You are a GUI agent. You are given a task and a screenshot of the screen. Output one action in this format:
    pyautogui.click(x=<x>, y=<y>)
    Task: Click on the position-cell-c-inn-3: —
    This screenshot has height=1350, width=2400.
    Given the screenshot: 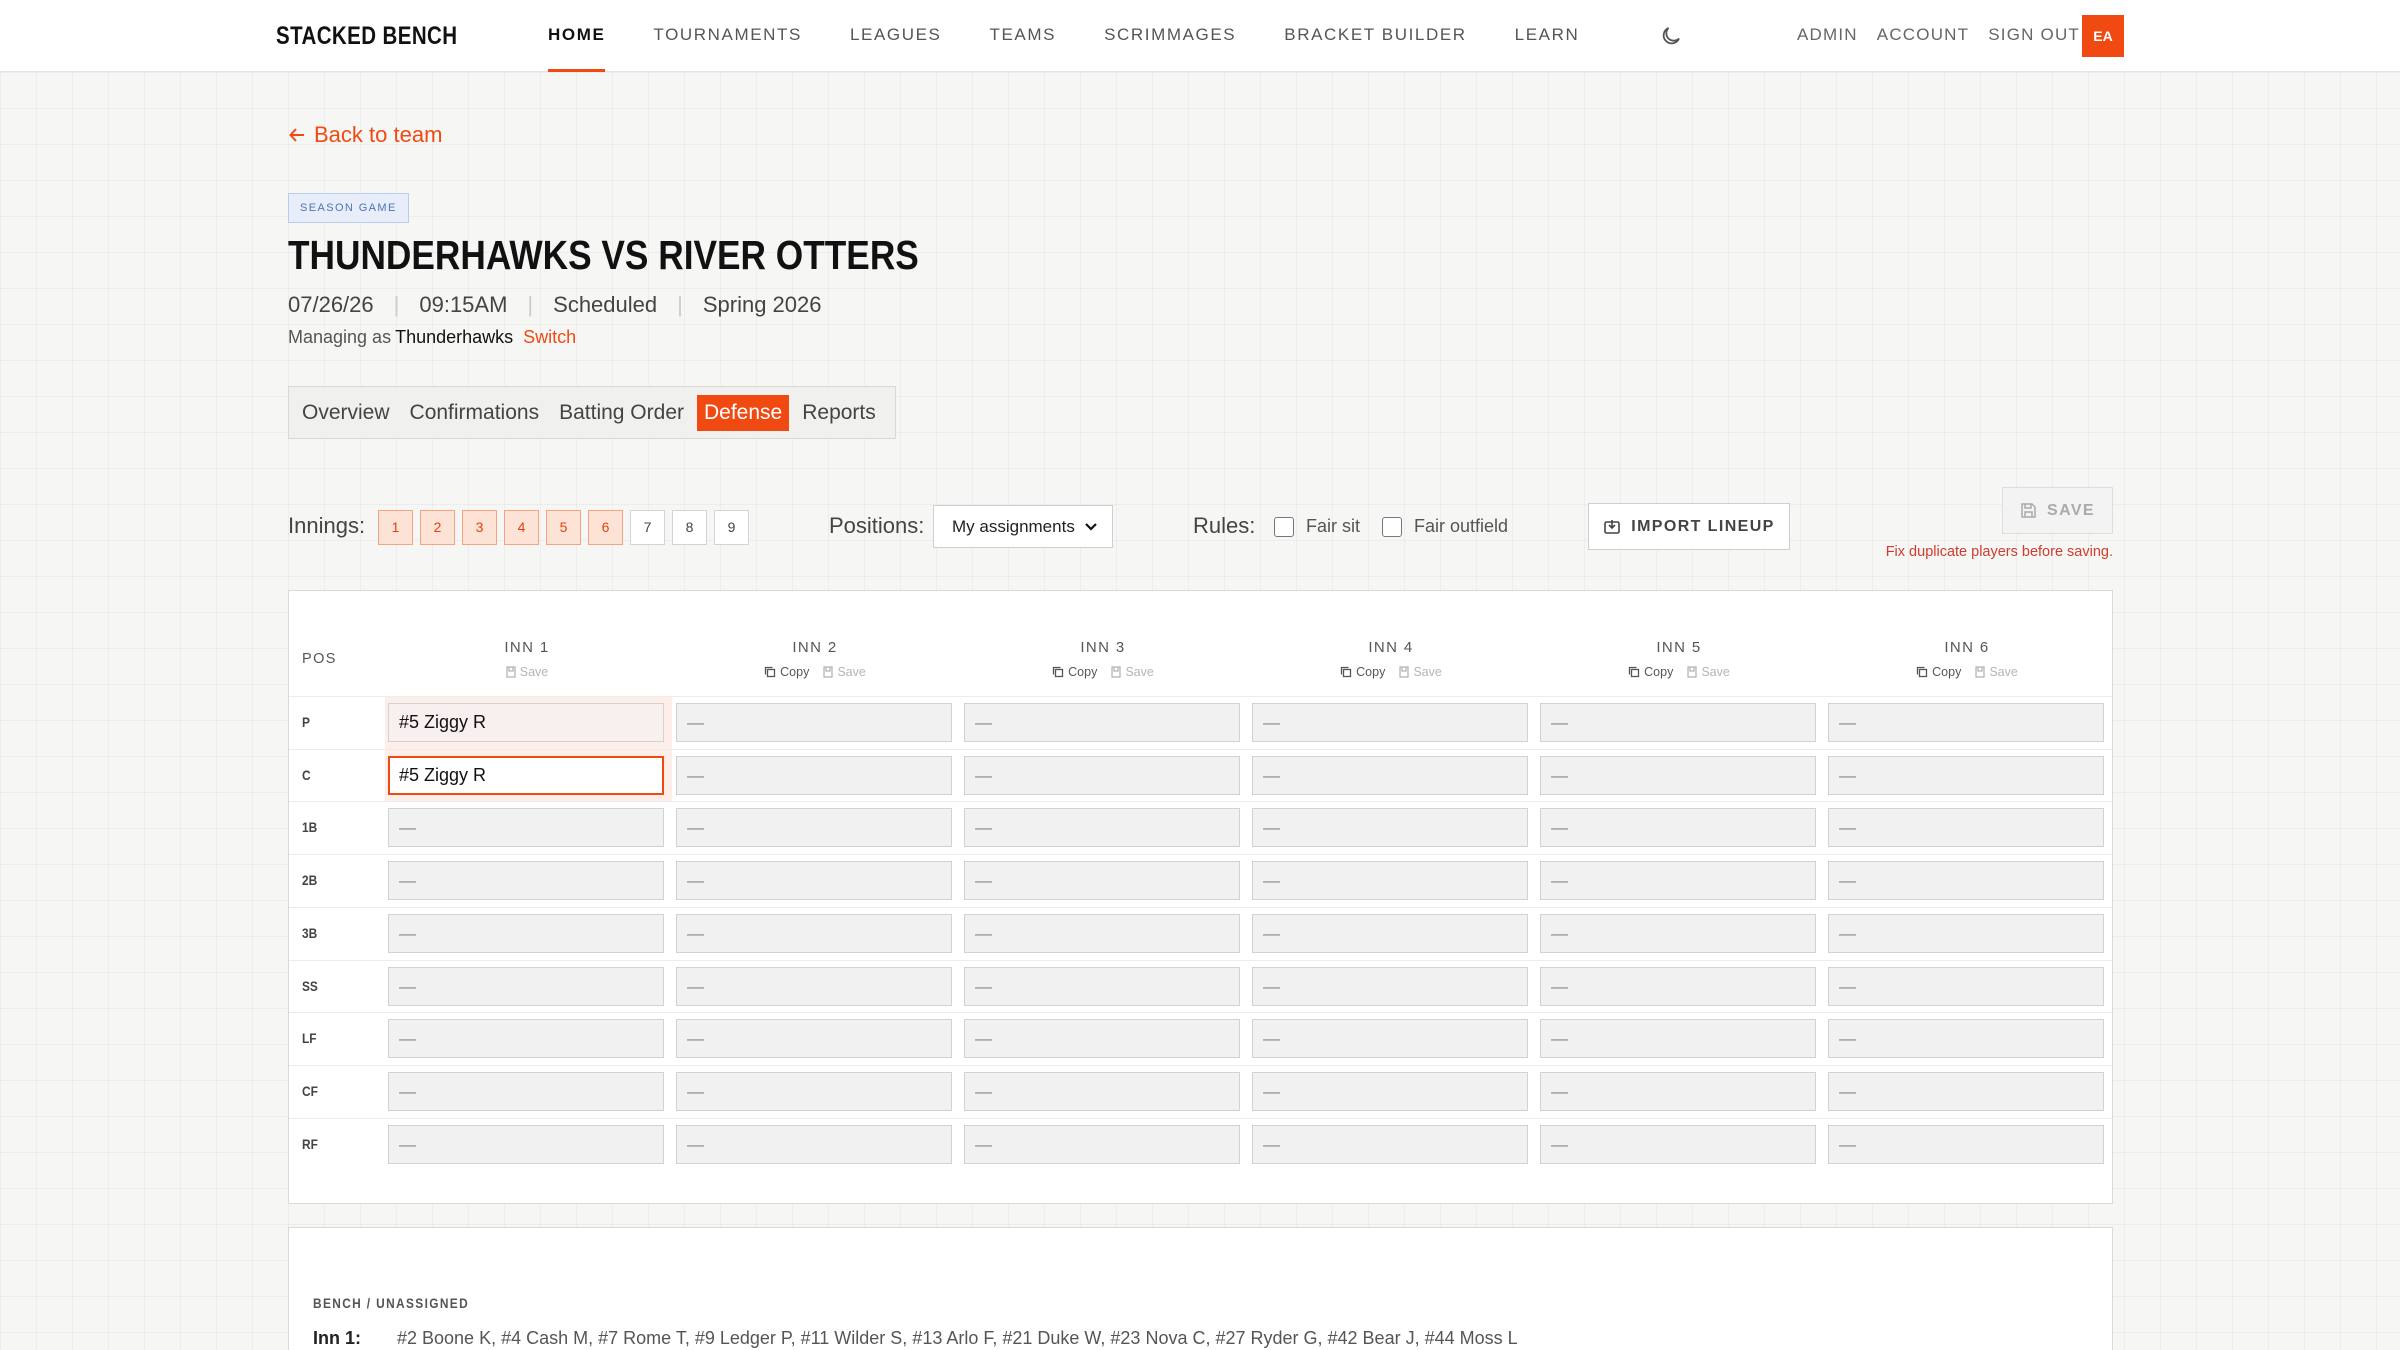 What is the action you would take?
    pyautogui.click(x=1102, y=775)
    